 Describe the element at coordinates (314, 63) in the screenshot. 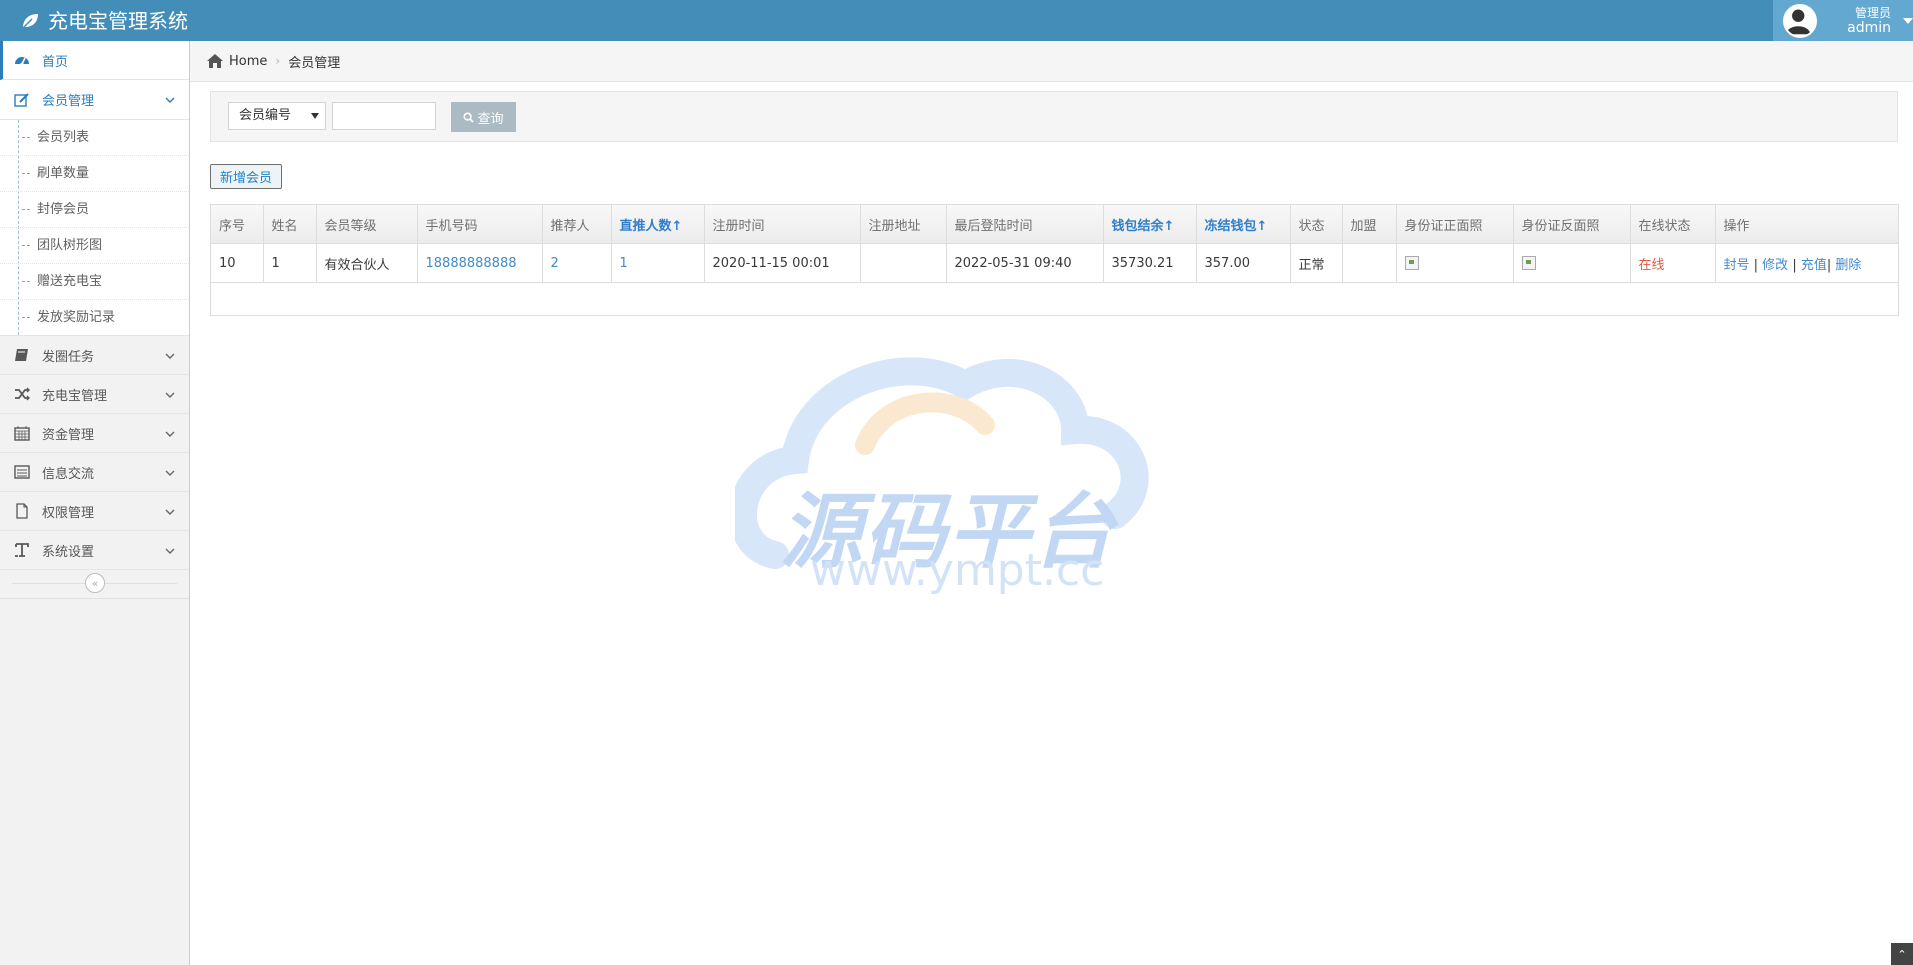

I see `breadcrumb-current: 会员管理` at that location.